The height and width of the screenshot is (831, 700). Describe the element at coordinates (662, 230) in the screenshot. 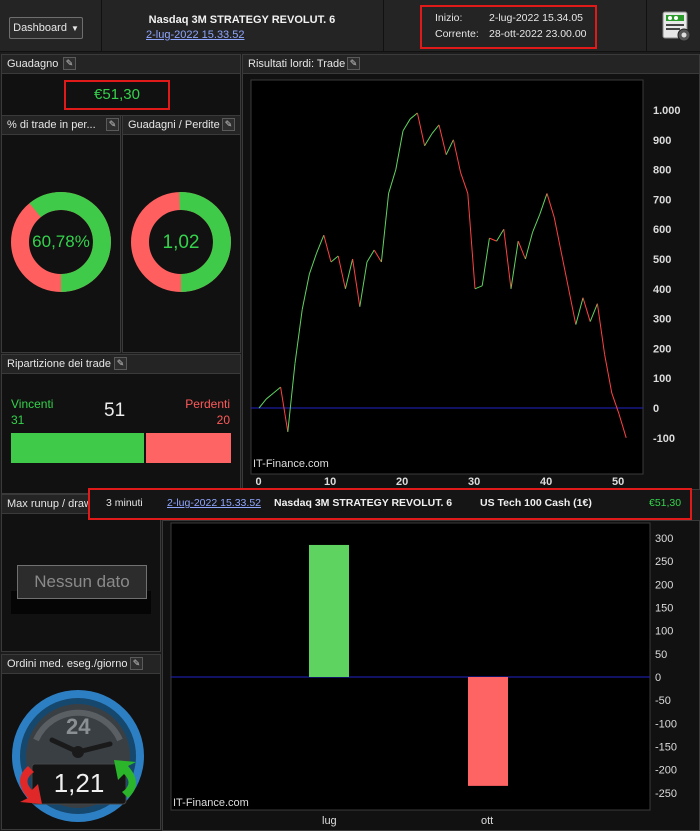

I see `y-tick-label: 600` at that location.